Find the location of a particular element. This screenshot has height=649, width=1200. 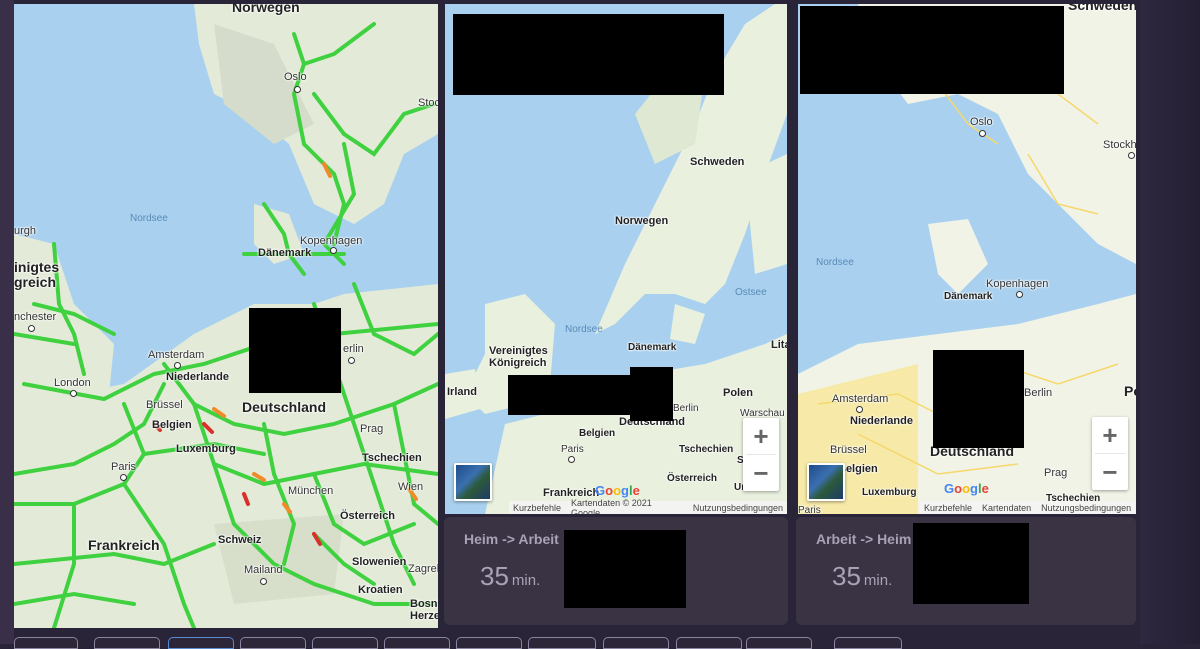

label-oesterreich: Österreich is located at coordinates (692, 478).